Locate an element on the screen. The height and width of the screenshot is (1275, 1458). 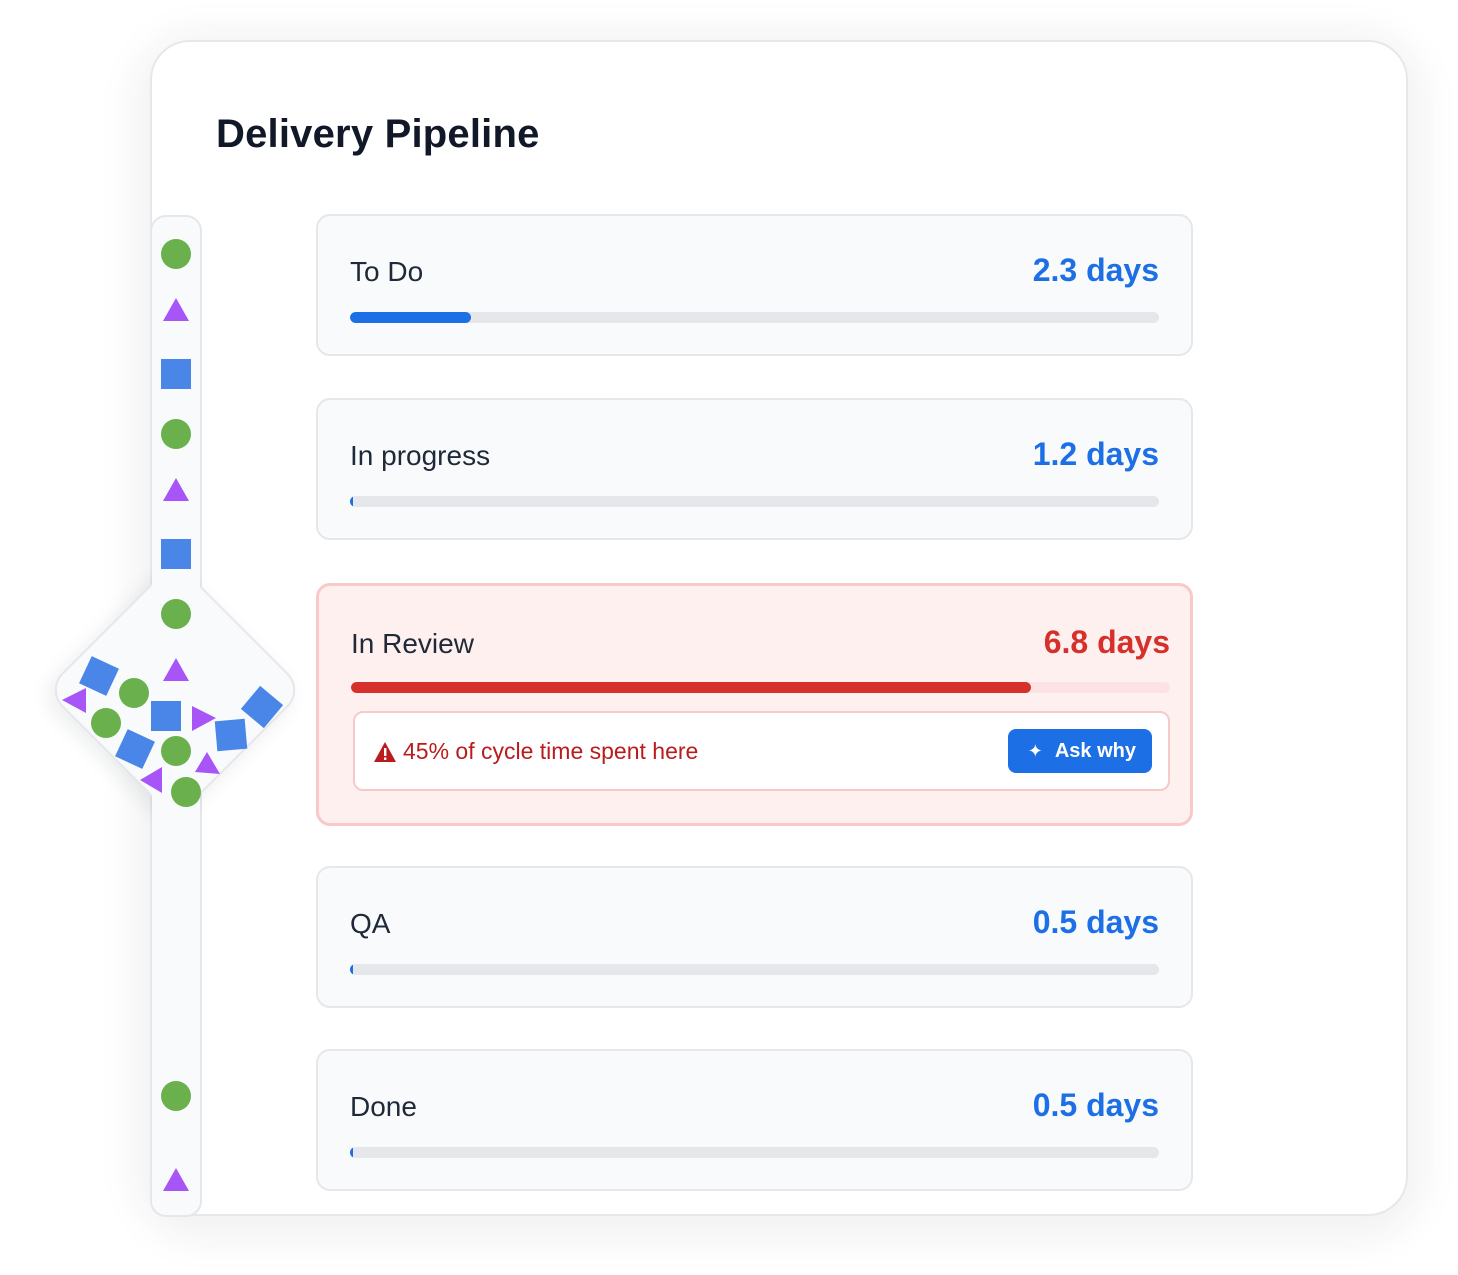
stage-label: To Do is located at coordinates (387, 271).